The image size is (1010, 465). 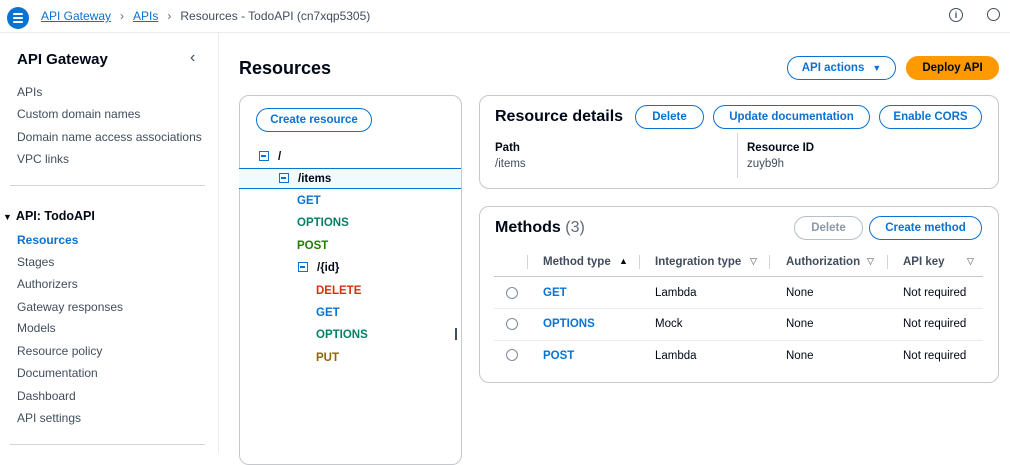 What do you see at coordinates (924, 262) in the screenshot?
I see `column-api-key: API key` at bounding box center [924, 262].